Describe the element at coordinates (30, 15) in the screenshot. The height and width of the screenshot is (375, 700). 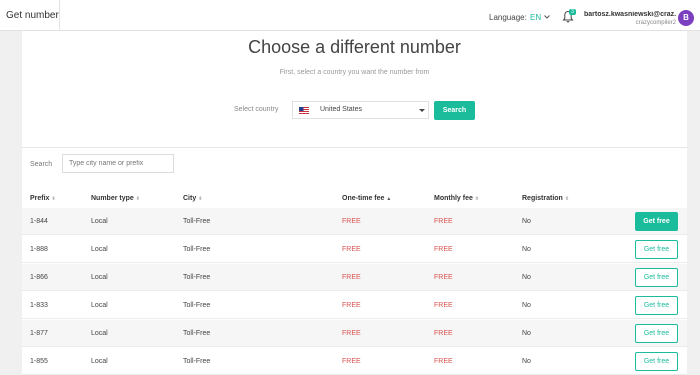
I see `app-title: Get number` at that location.